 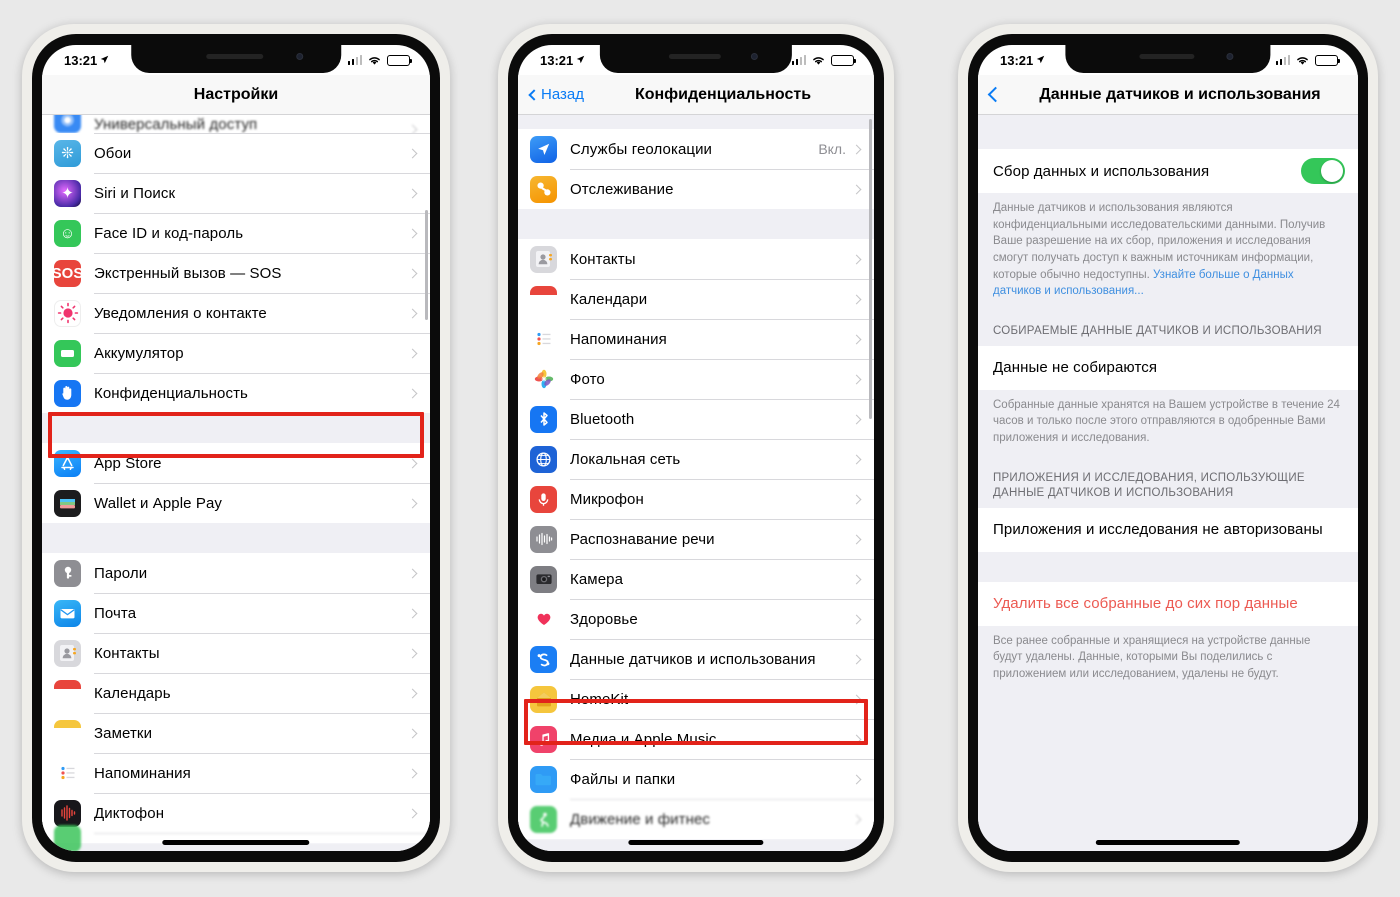 I want to click on mail-icon, so click(x=67, y=613).